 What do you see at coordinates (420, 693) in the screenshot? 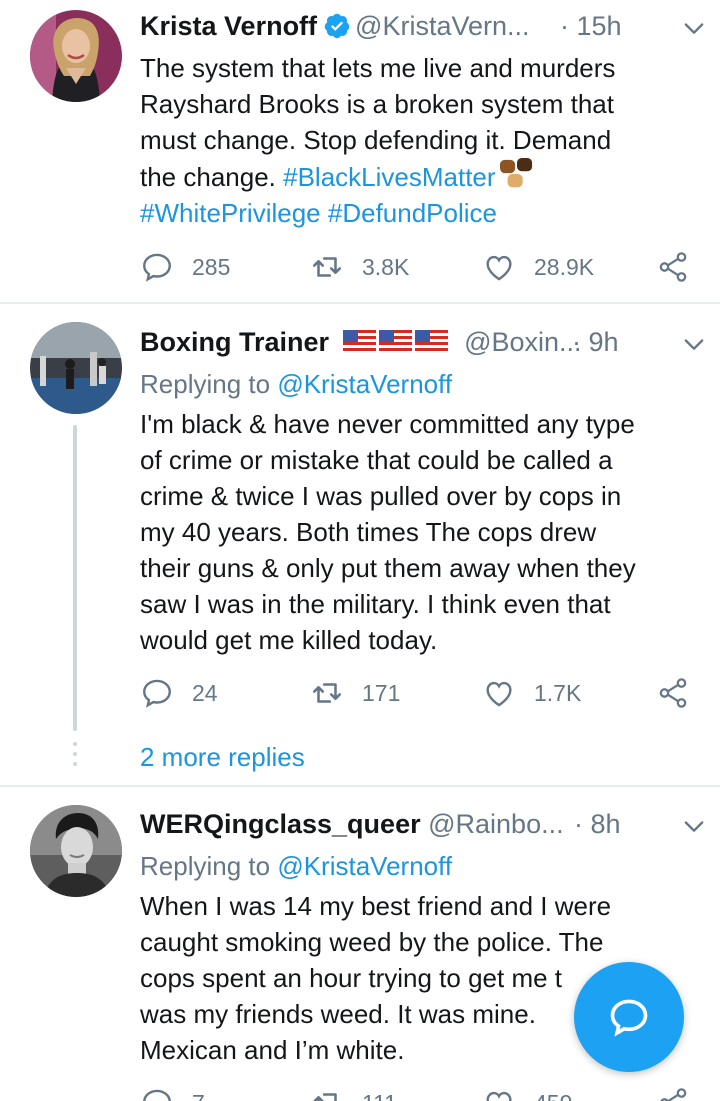
I see `tweet-actions: 24 171 1.7K` at bounding box center [420, 693].